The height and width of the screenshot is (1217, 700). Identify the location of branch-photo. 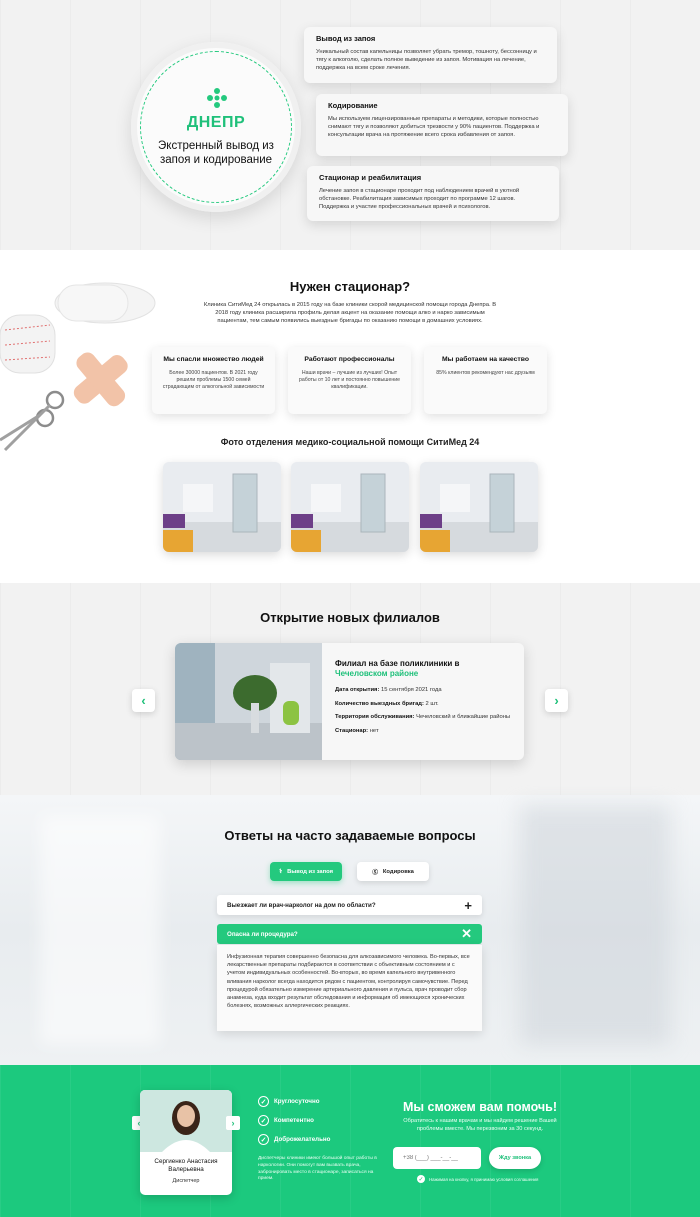
(248, 701).